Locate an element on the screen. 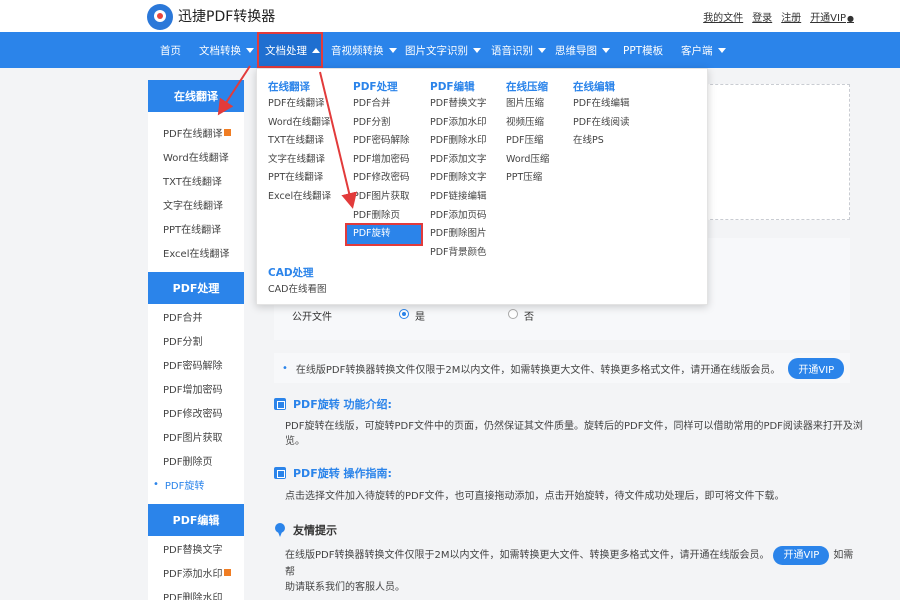 Image resolution: width=900 pixels, height=600 pixels. dropdown-column: 在线编辑 PDF在线编辑 PDF在线阅读 在线PS is located at coordinates (601, 115).